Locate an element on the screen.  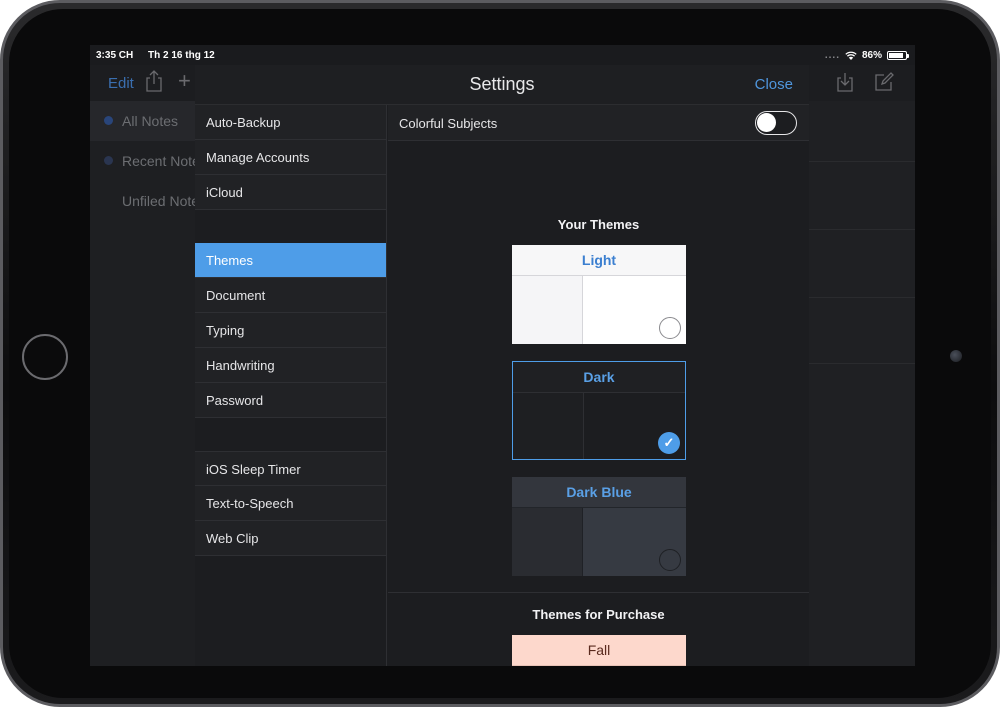
toggle-knob is located at coordinates (766, 122).